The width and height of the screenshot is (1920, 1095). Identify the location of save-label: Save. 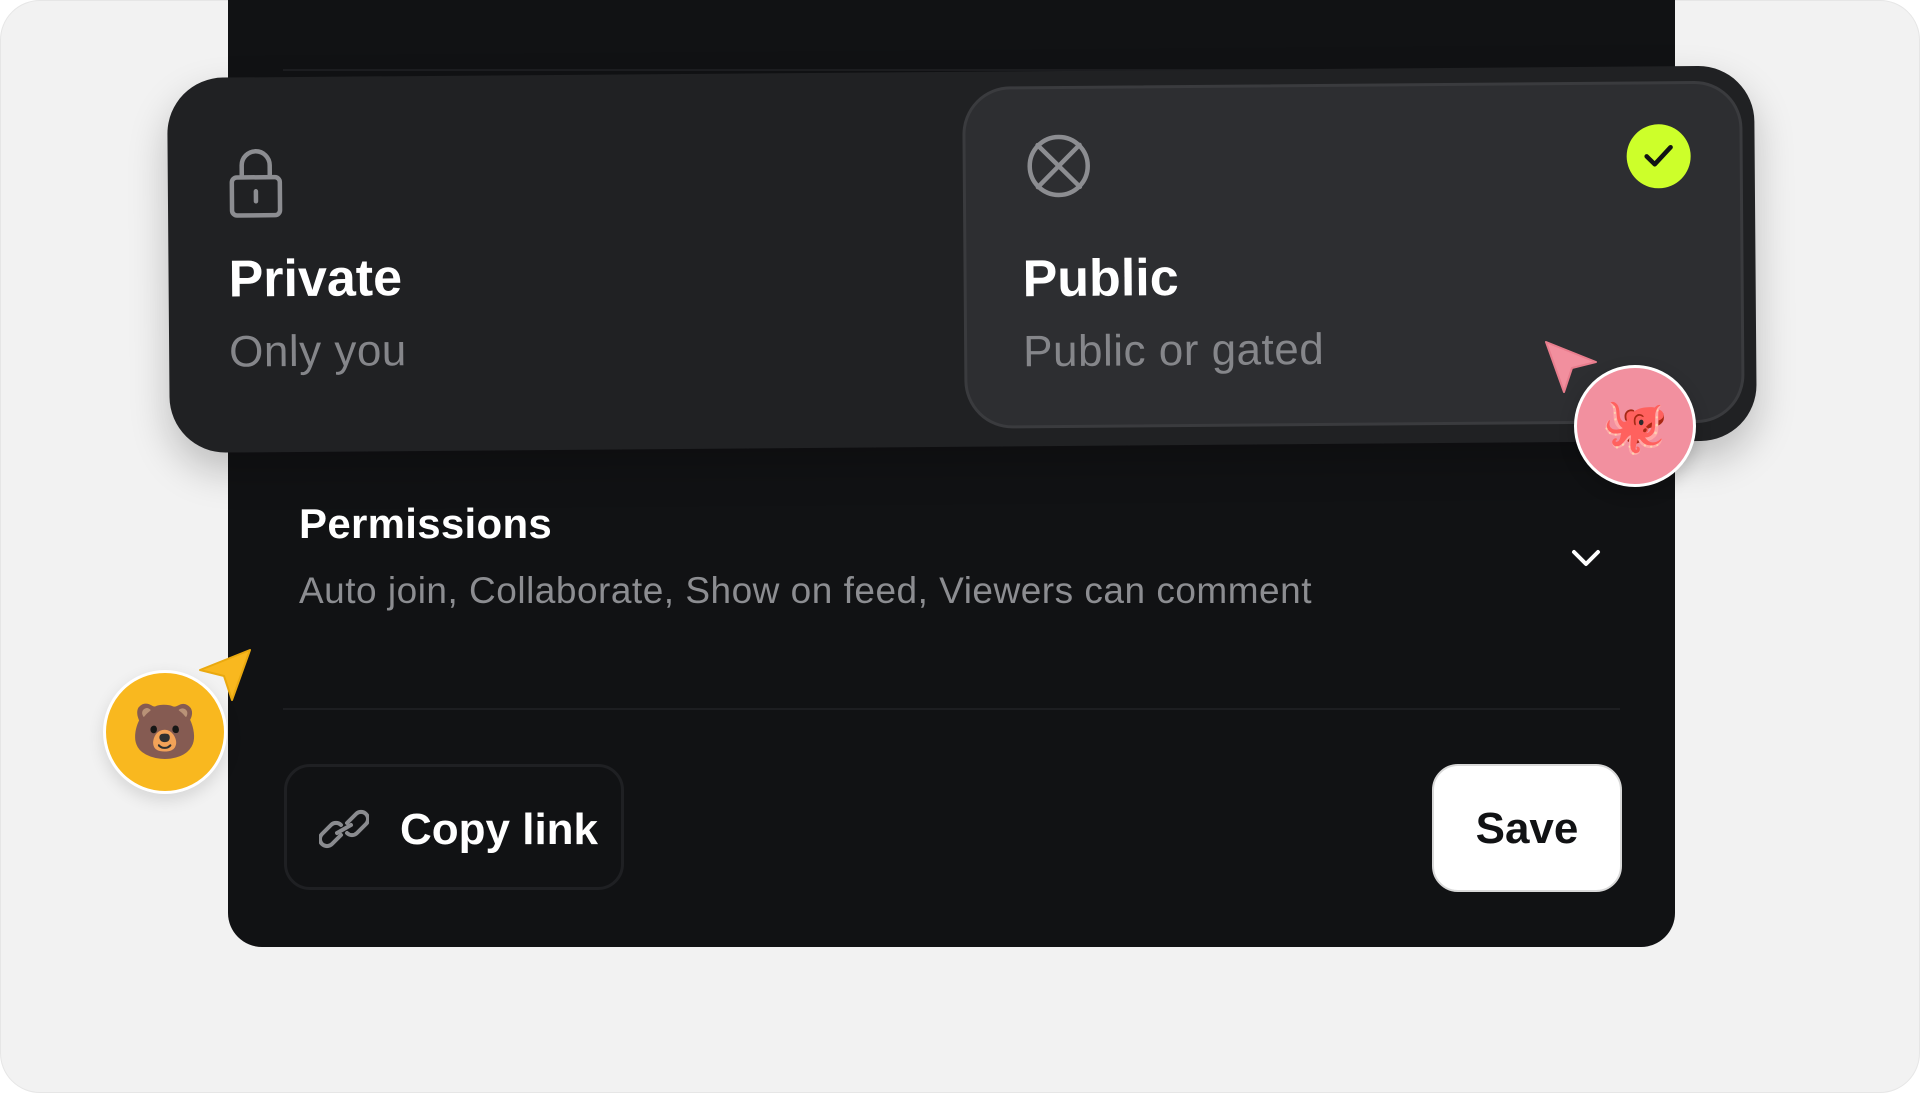
(1527, 828).